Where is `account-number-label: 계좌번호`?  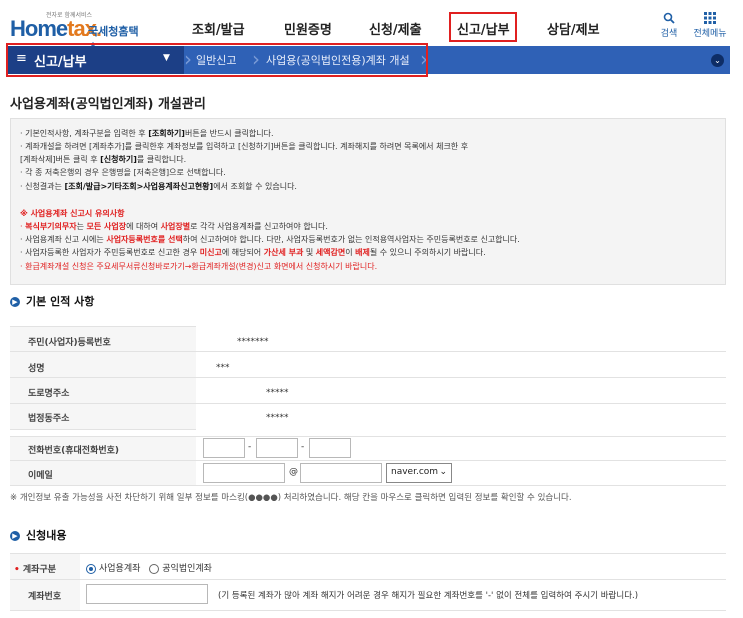 account-number-label: 계좌번호 is located at coordinates (45, 597).